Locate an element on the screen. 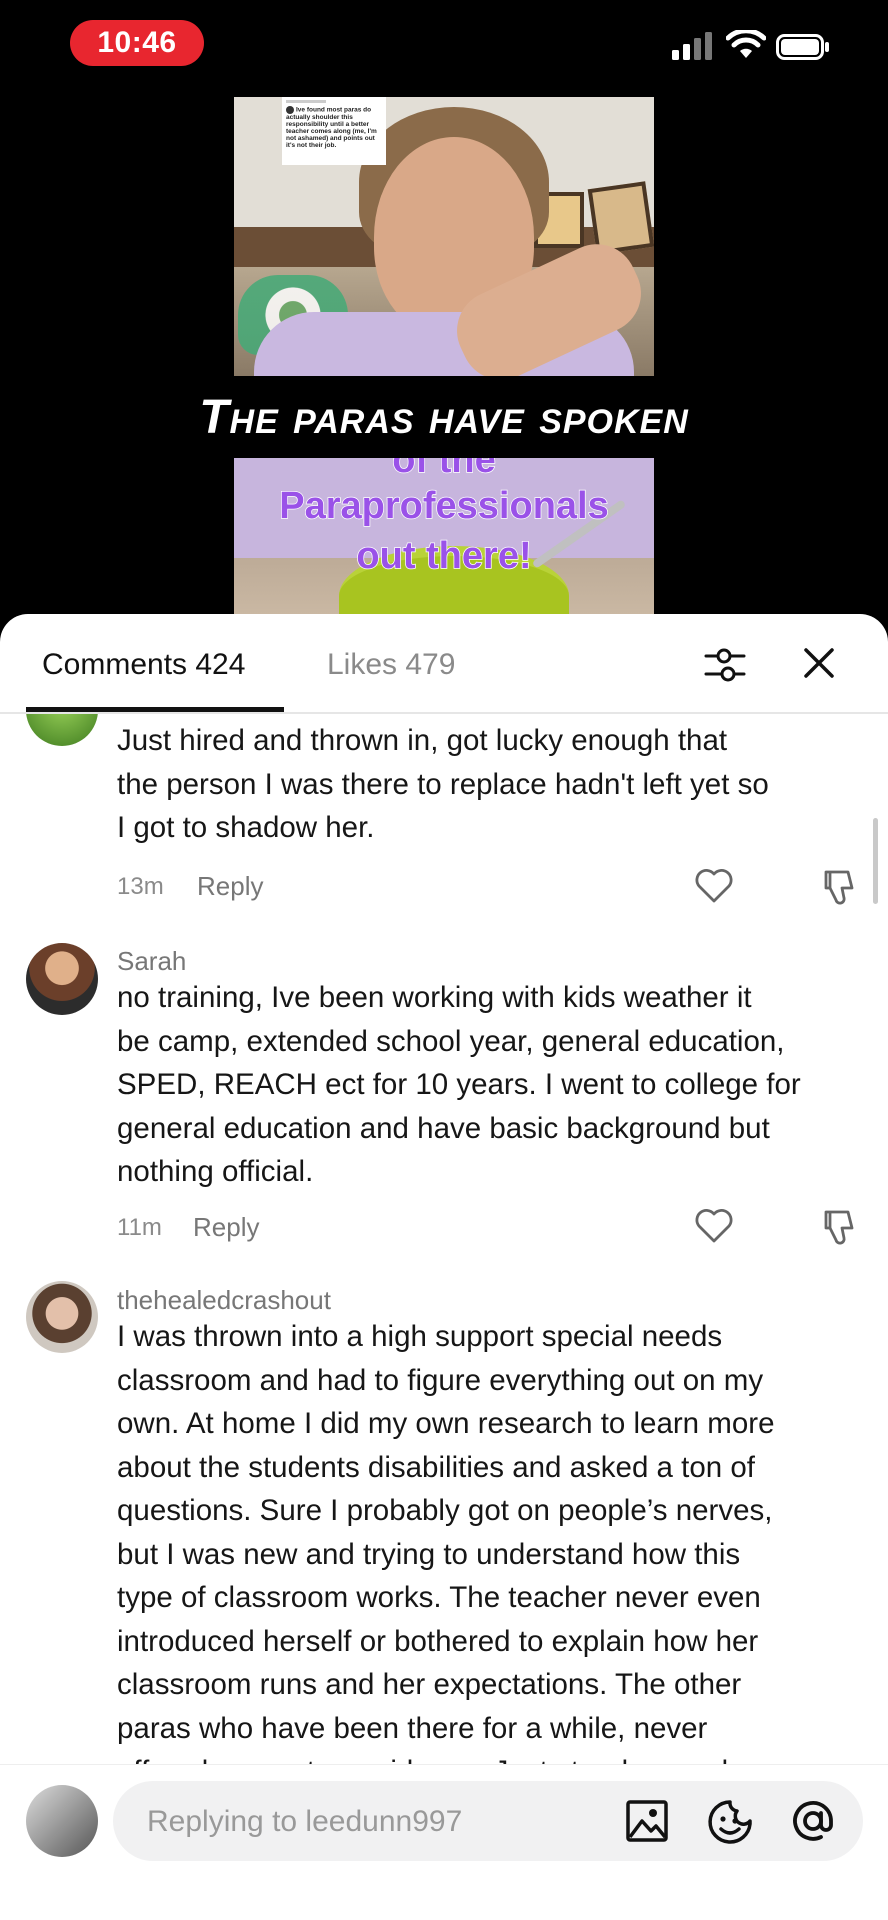 The width and height of the screenshot is (888, 1920). emoji-icon is located at coordinates (730, 1822).